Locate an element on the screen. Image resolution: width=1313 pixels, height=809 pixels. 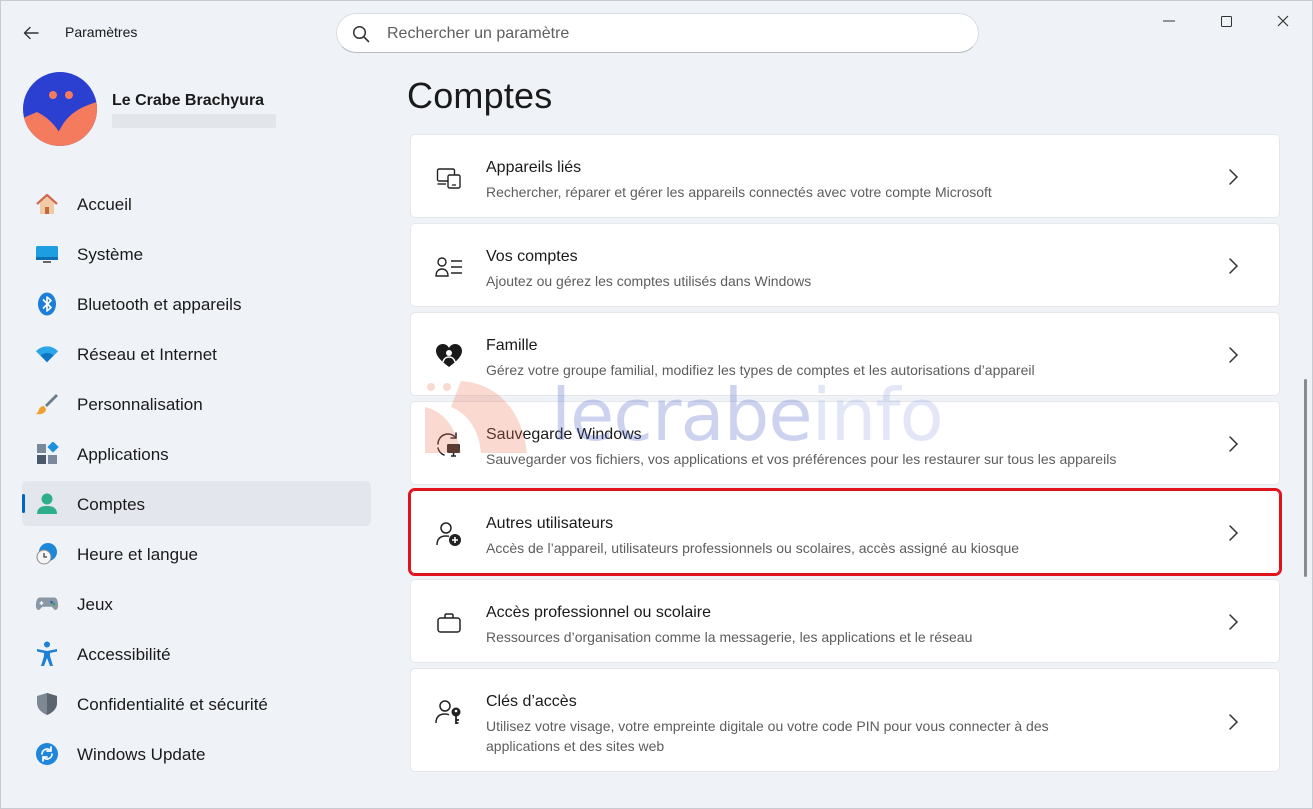
sidebar-item-bluetooth: Bluetooth et appareils is located at coordinates (196, 303).